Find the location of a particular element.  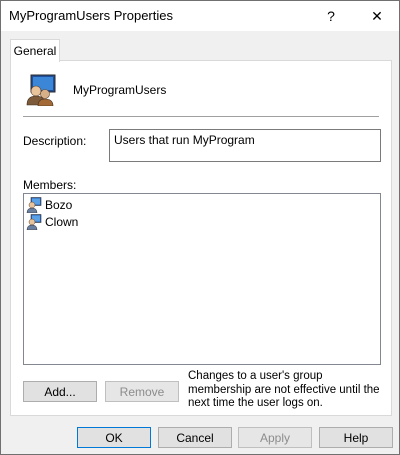

members-label: Members: is located at coordinates (50, 185).